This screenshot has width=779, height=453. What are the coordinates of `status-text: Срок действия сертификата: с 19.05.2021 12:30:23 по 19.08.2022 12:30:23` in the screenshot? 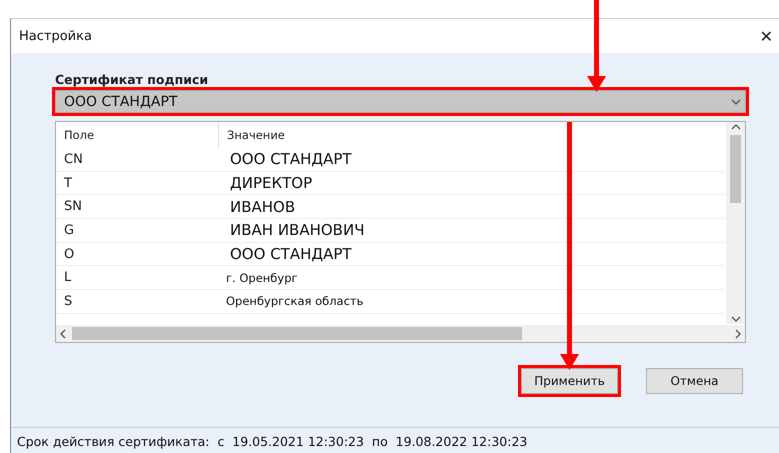 It's located at (272, 441).